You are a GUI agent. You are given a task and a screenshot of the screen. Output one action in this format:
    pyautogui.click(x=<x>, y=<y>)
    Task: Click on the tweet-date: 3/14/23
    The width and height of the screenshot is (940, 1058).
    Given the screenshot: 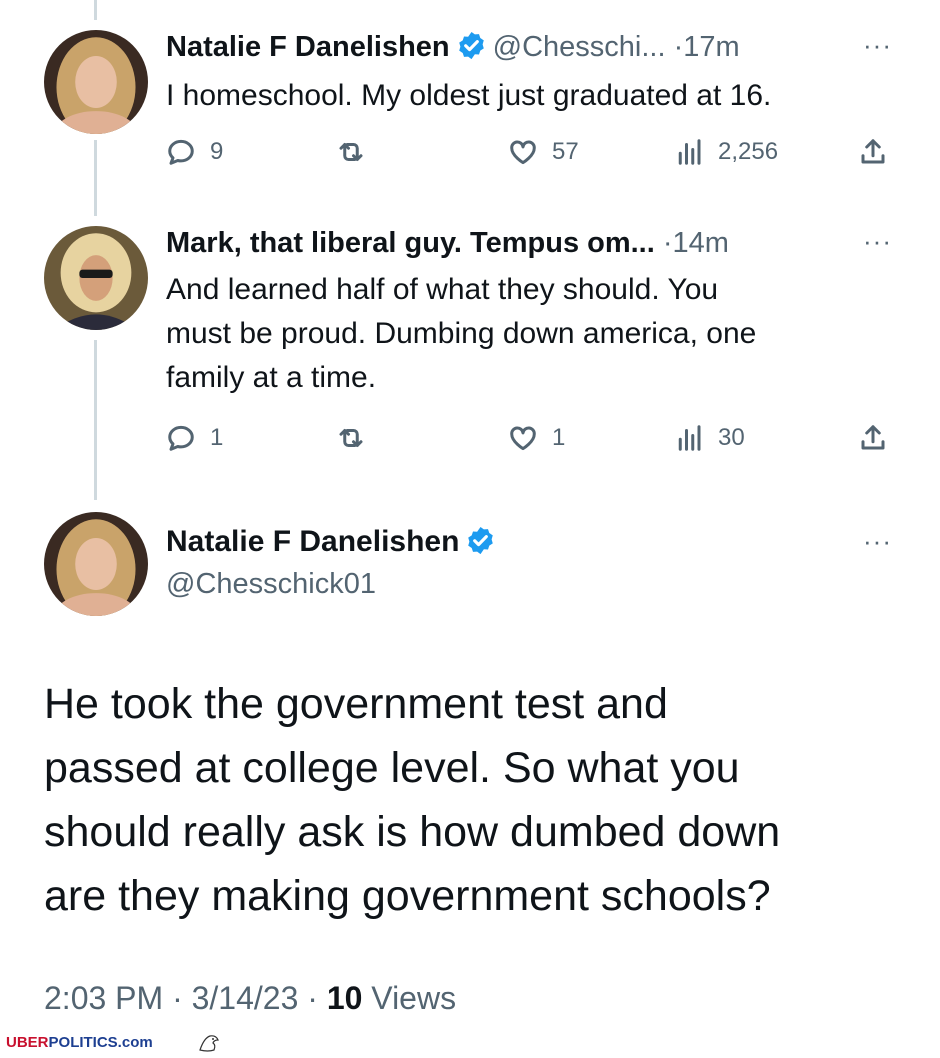 What is the action you would take?
    pyautogui.click(x=245, y=998)
    